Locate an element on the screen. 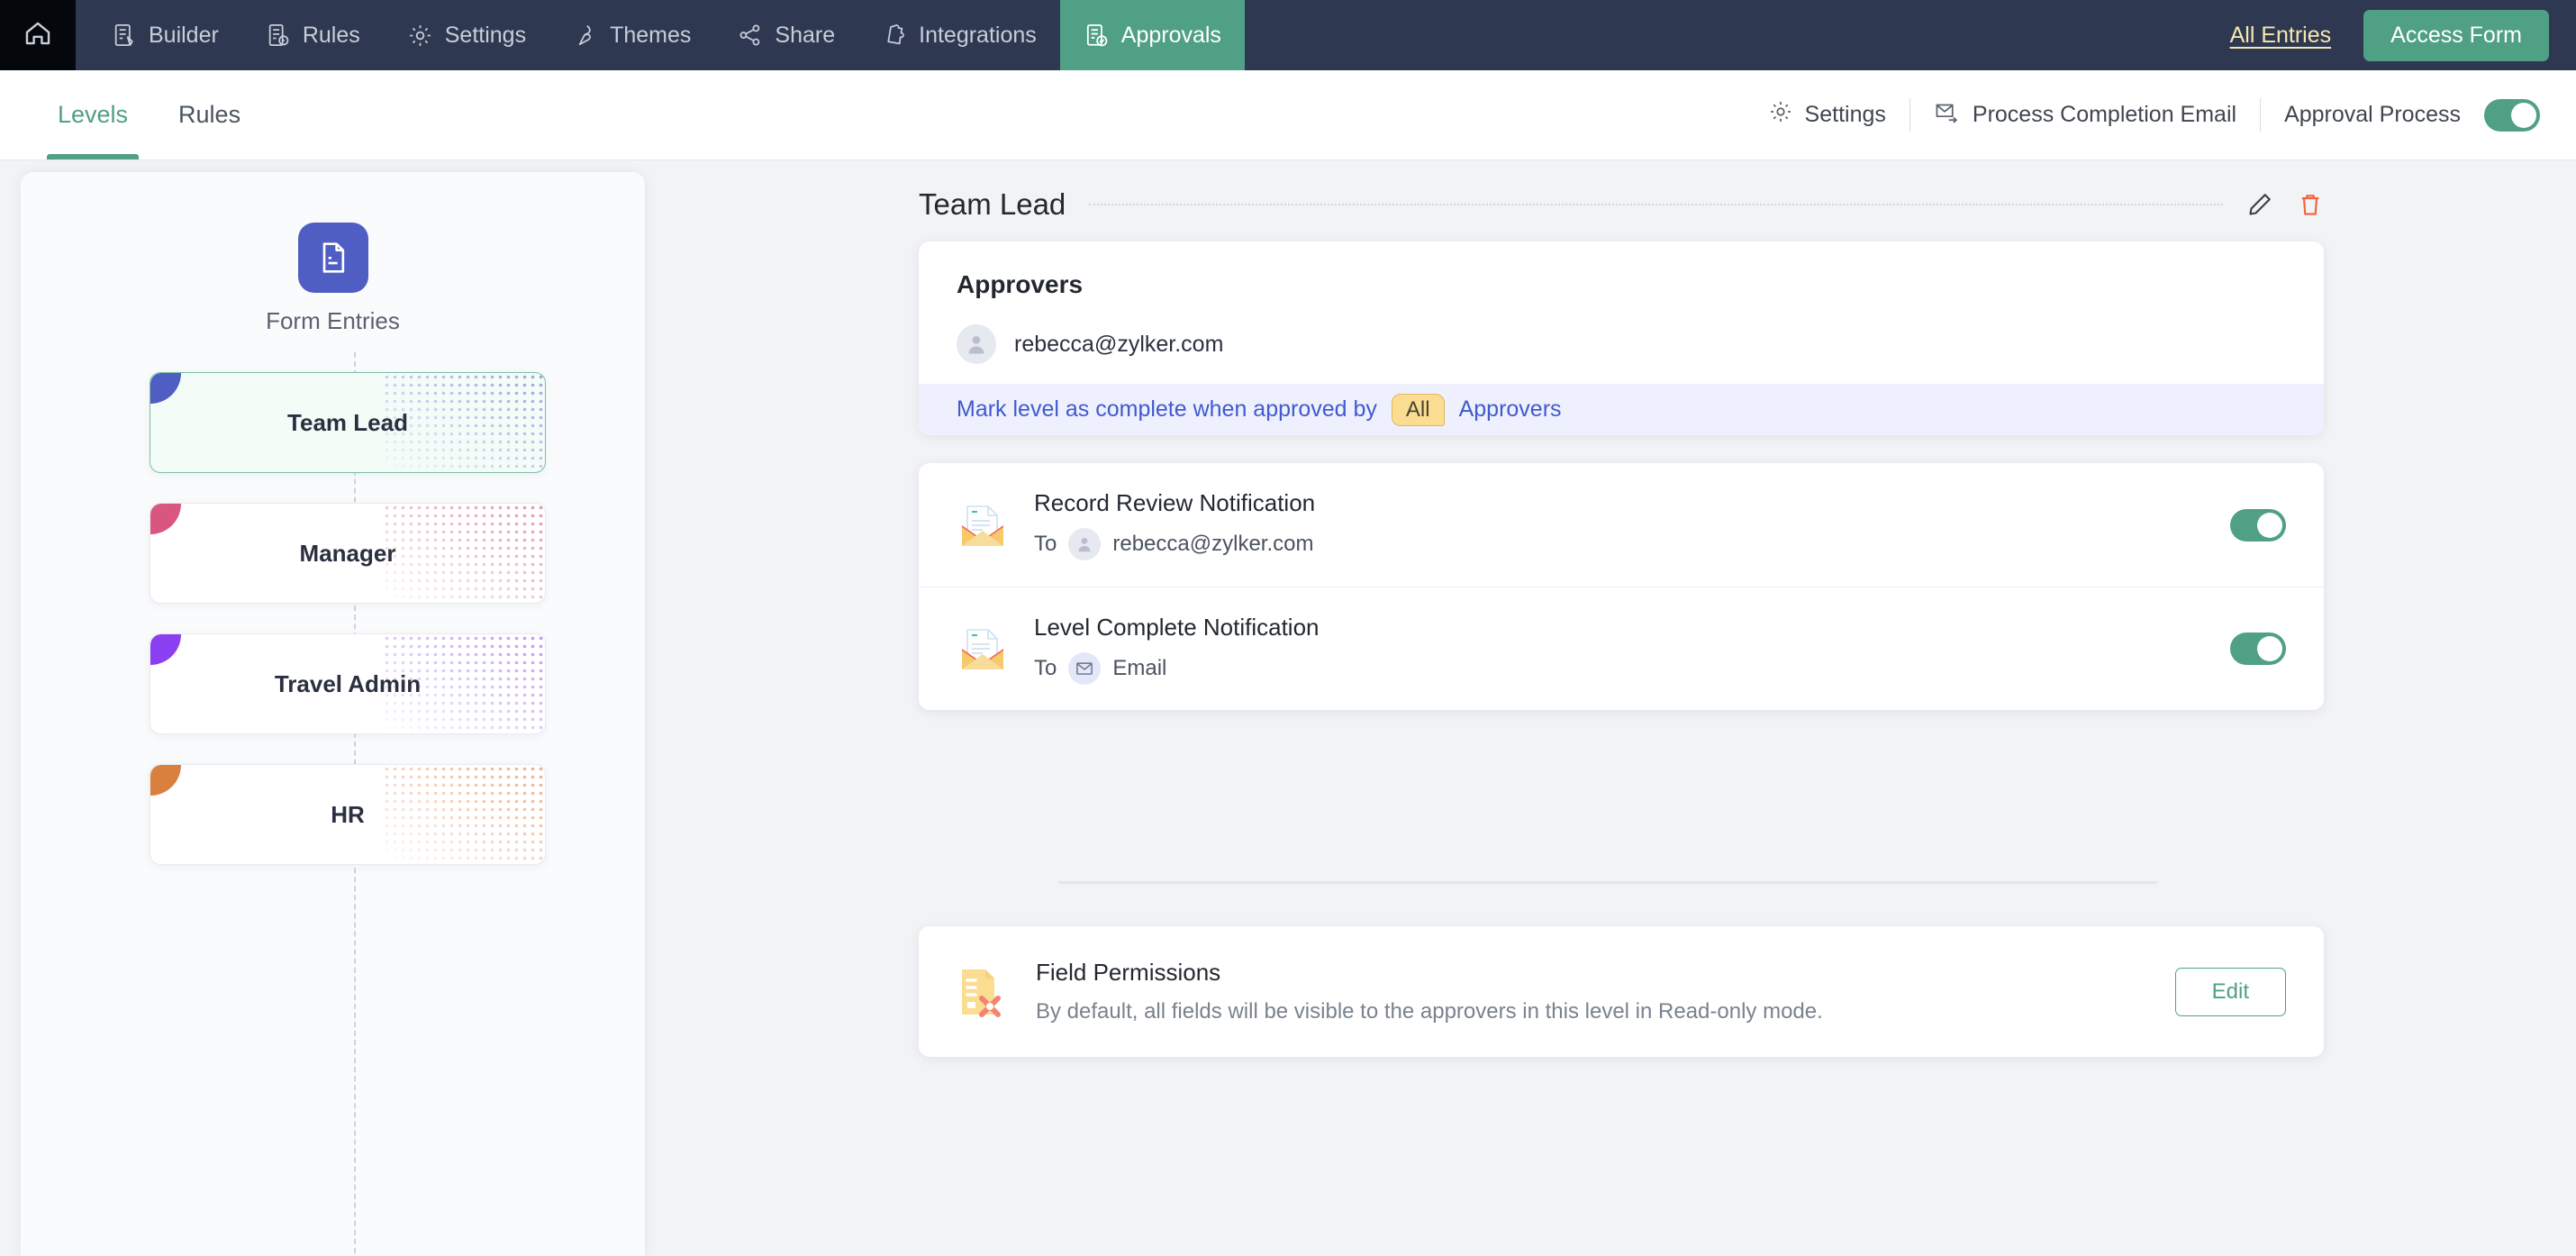 This screenshot has height=1256, width=2576. level-card-manager: Manager is located at coordinates (348, 553).